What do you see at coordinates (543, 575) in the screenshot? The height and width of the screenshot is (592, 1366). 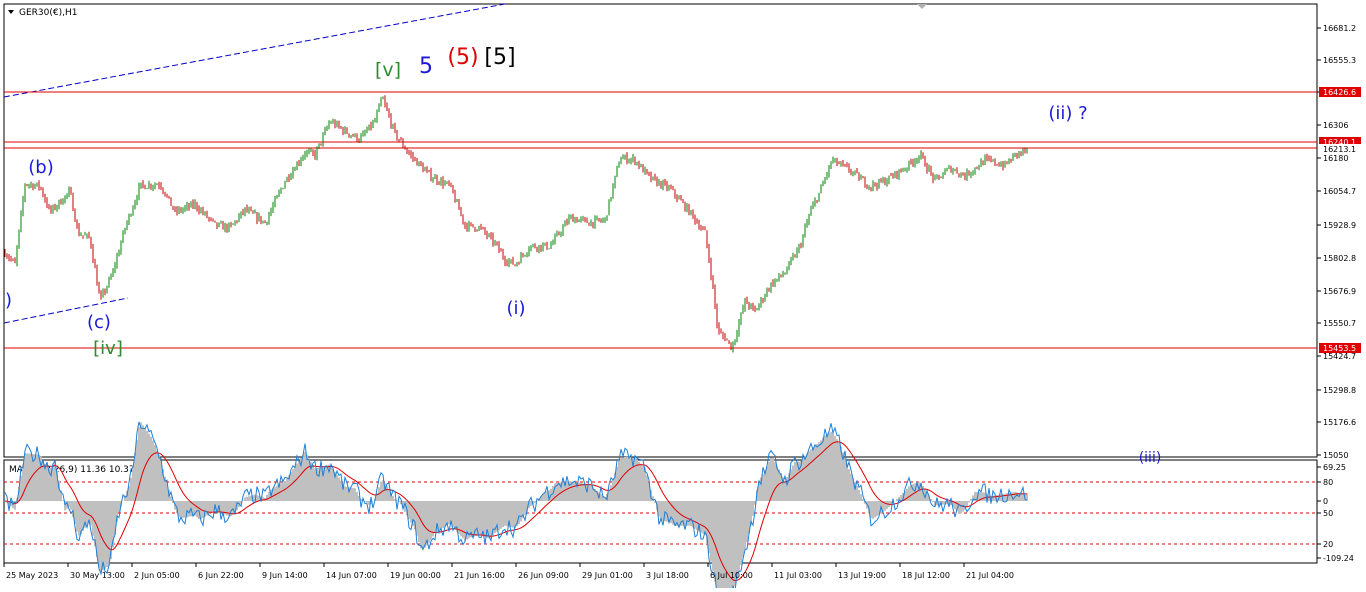 I see `time-tick-label: 26 Jun 09:00` at bounding box center [543, 575].